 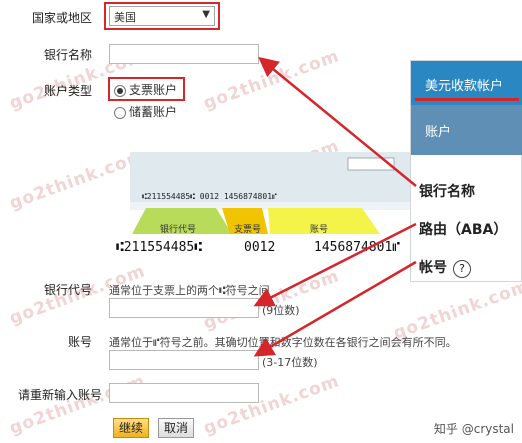 What do you see at coordinates (335, 308) in the screenshot?
I see `arrow-account` at bounding box center [335, 308].